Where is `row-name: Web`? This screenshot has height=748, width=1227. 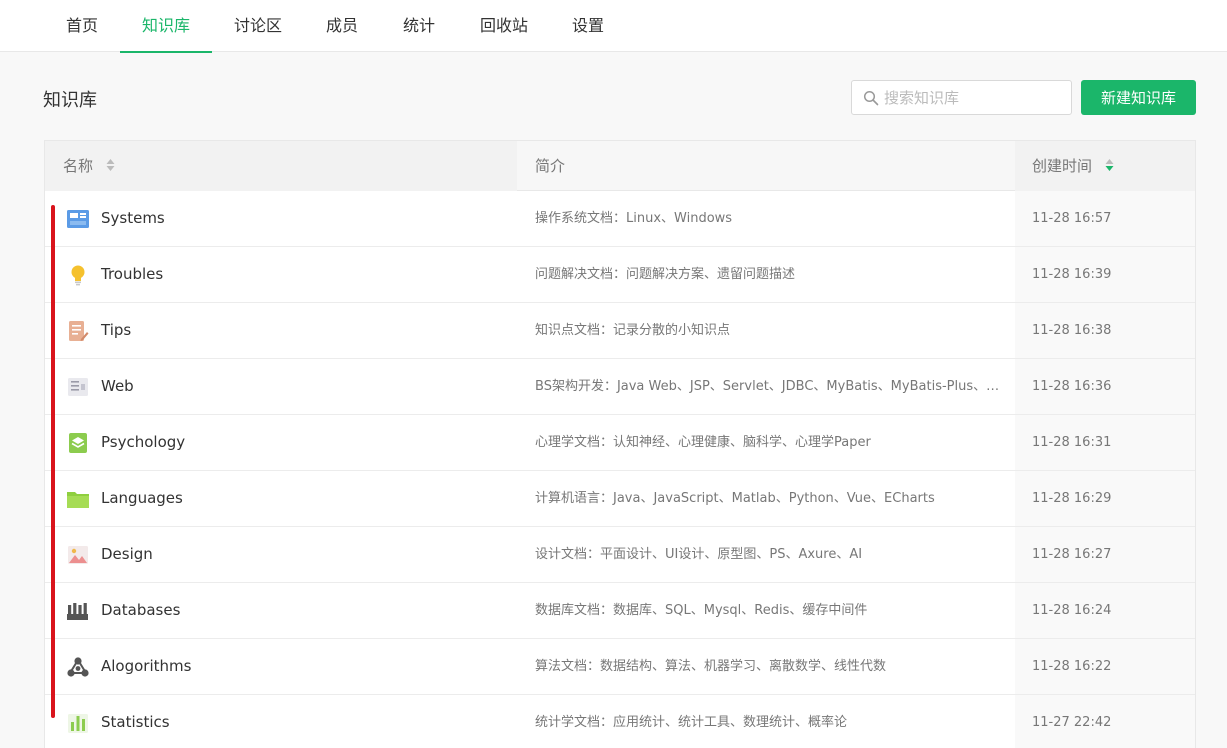
row-name: Web is located at coordinates (117, 386).